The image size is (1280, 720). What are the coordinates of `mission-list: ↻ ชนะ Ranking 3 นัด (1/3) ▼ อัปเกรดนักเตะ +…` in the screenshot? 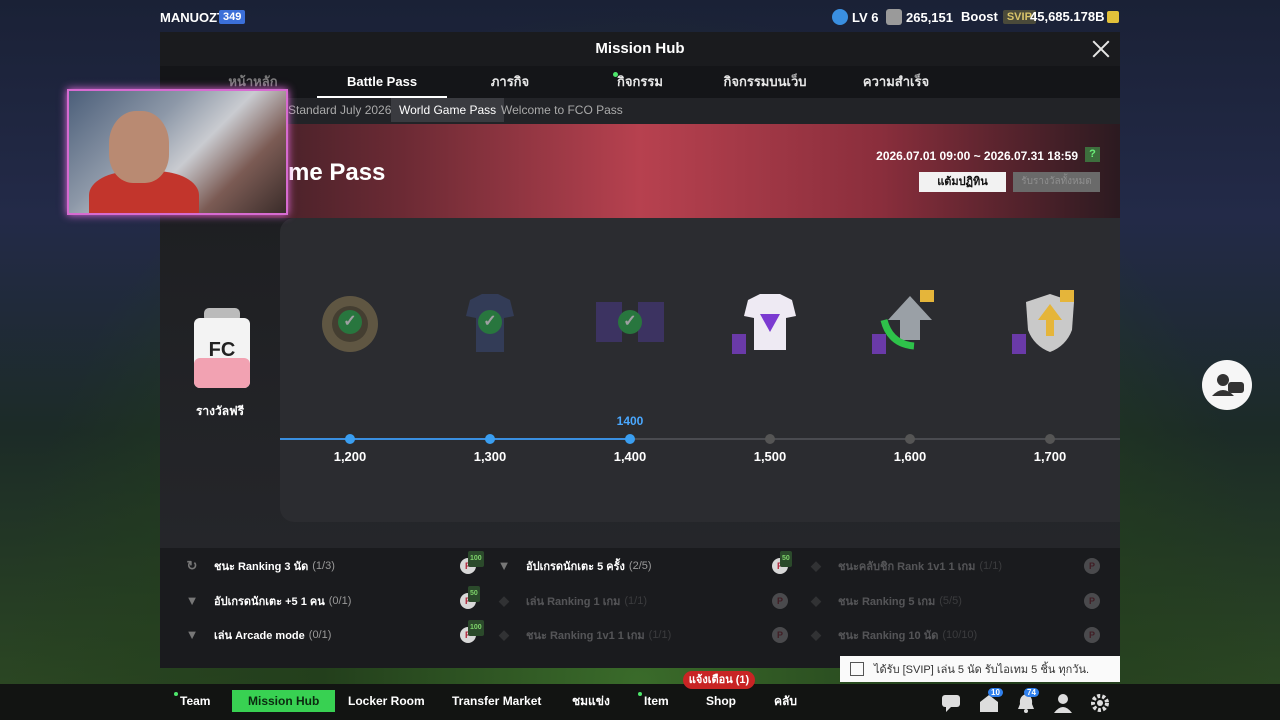 It's located at (640, 608).